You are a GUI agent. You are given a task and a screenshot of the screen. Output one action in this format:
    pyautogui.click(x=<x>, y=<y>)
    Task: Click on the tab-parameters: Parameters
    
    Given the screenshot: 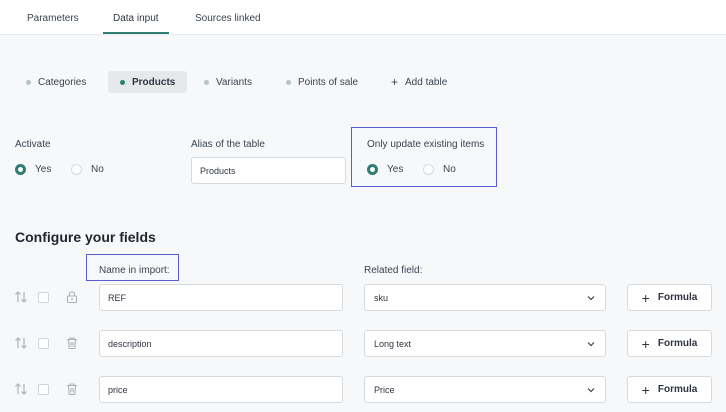 What is the action you would take?
    pyautogui.click(x=53, y=18)
    